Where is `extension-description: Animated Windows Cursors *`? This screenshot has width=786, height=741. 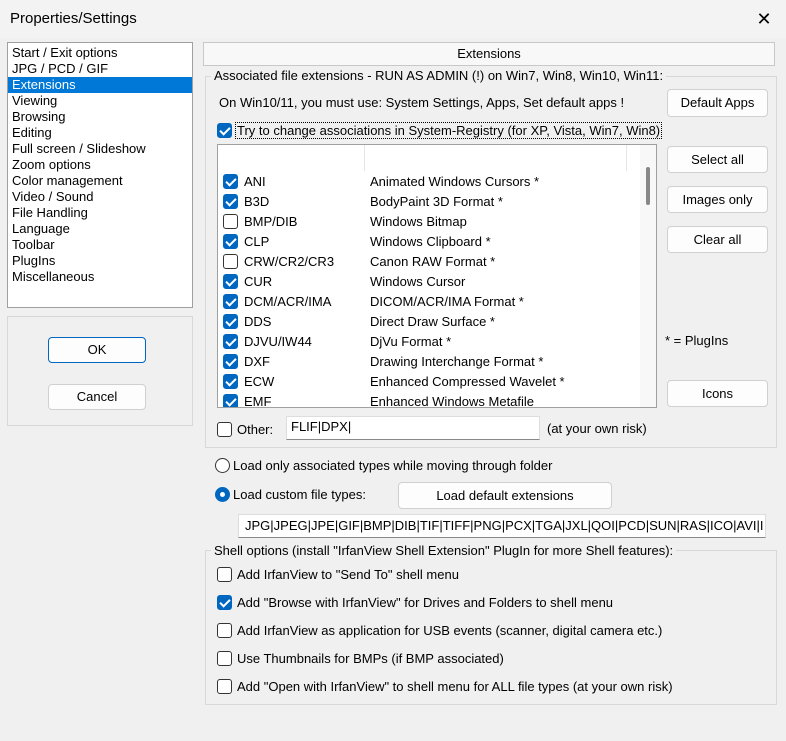
extension-description: Animated Windows Cursors * is located at coordinates (455, 181).